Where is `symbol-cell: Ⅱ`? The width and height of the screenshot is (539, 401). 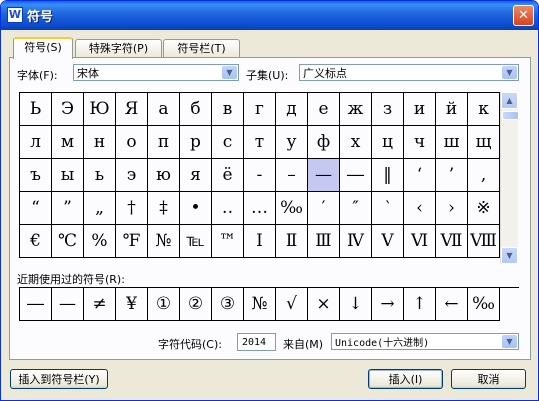
symbol-cell: Ⅱ is located at coordinates (292, 241).